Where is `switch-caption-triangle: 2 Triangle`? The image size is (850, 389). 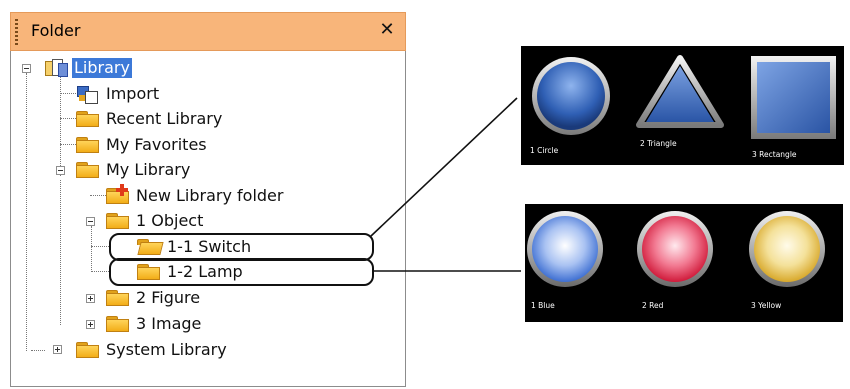 switch-caption-triangle: 2 Triangle is located at coordinates (658, 143).